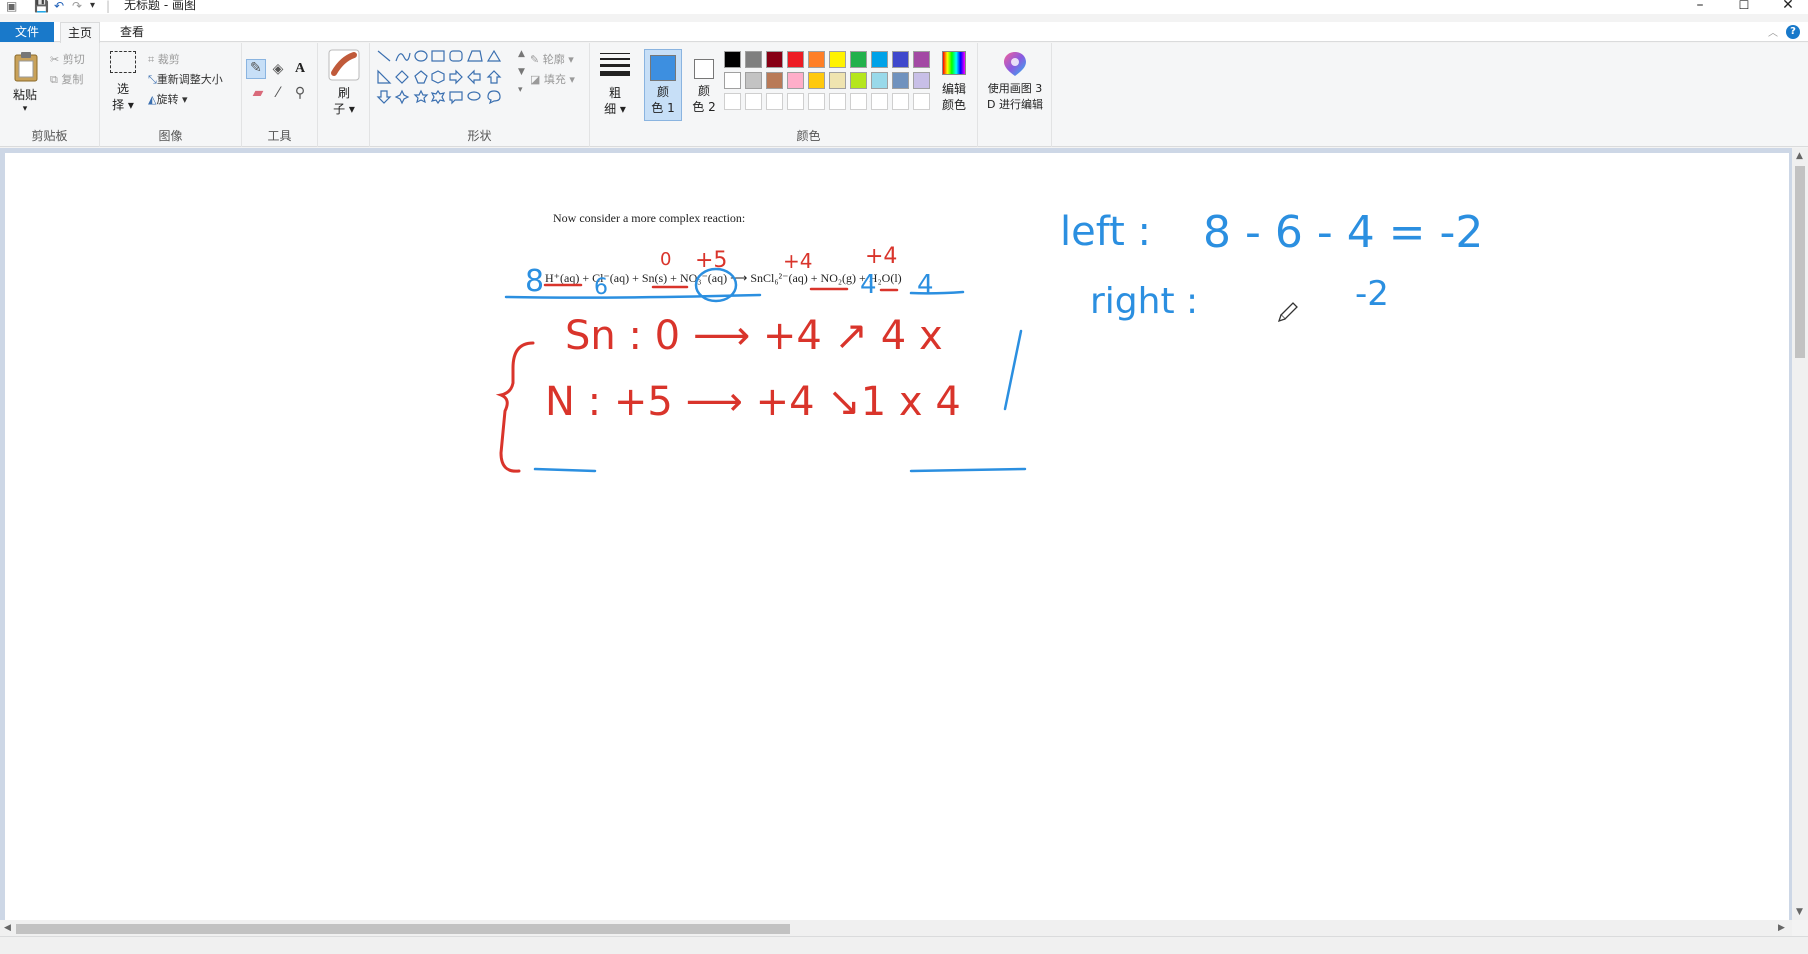 Image resolution: width=1808 pixels, height=954 pixels. What do you see at coordinates (67, 59) in the screenshot?
I see `cut-button: ✂ 剪切` at bounding box center [67, 59].